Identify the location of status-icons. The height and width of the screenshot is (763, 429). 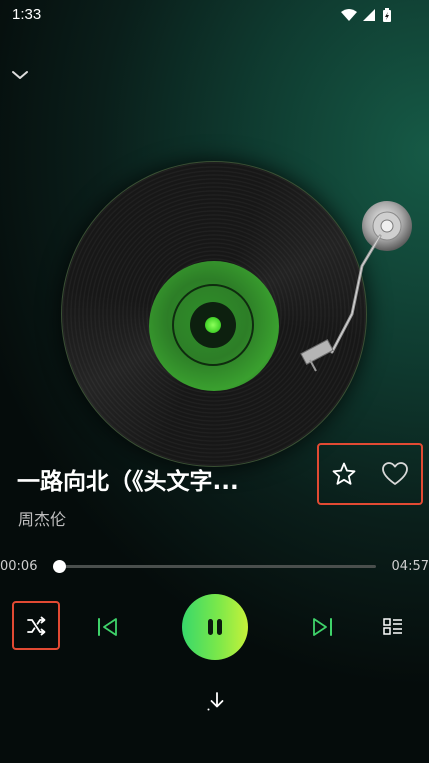
(369, 14).